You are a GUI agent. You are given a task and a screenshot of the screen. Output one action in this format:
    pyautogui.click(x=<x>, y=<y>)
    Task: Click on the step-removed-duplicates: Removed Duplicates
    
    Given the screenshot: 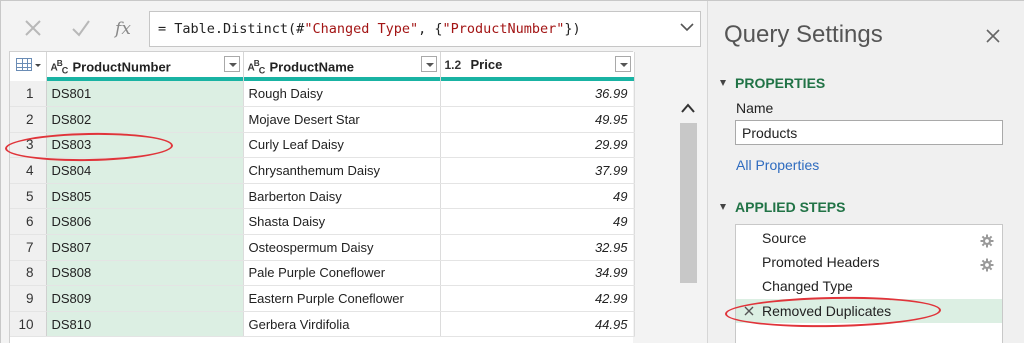 What is the action you would take?
    pyautogui.click(x=869, y=311)
    